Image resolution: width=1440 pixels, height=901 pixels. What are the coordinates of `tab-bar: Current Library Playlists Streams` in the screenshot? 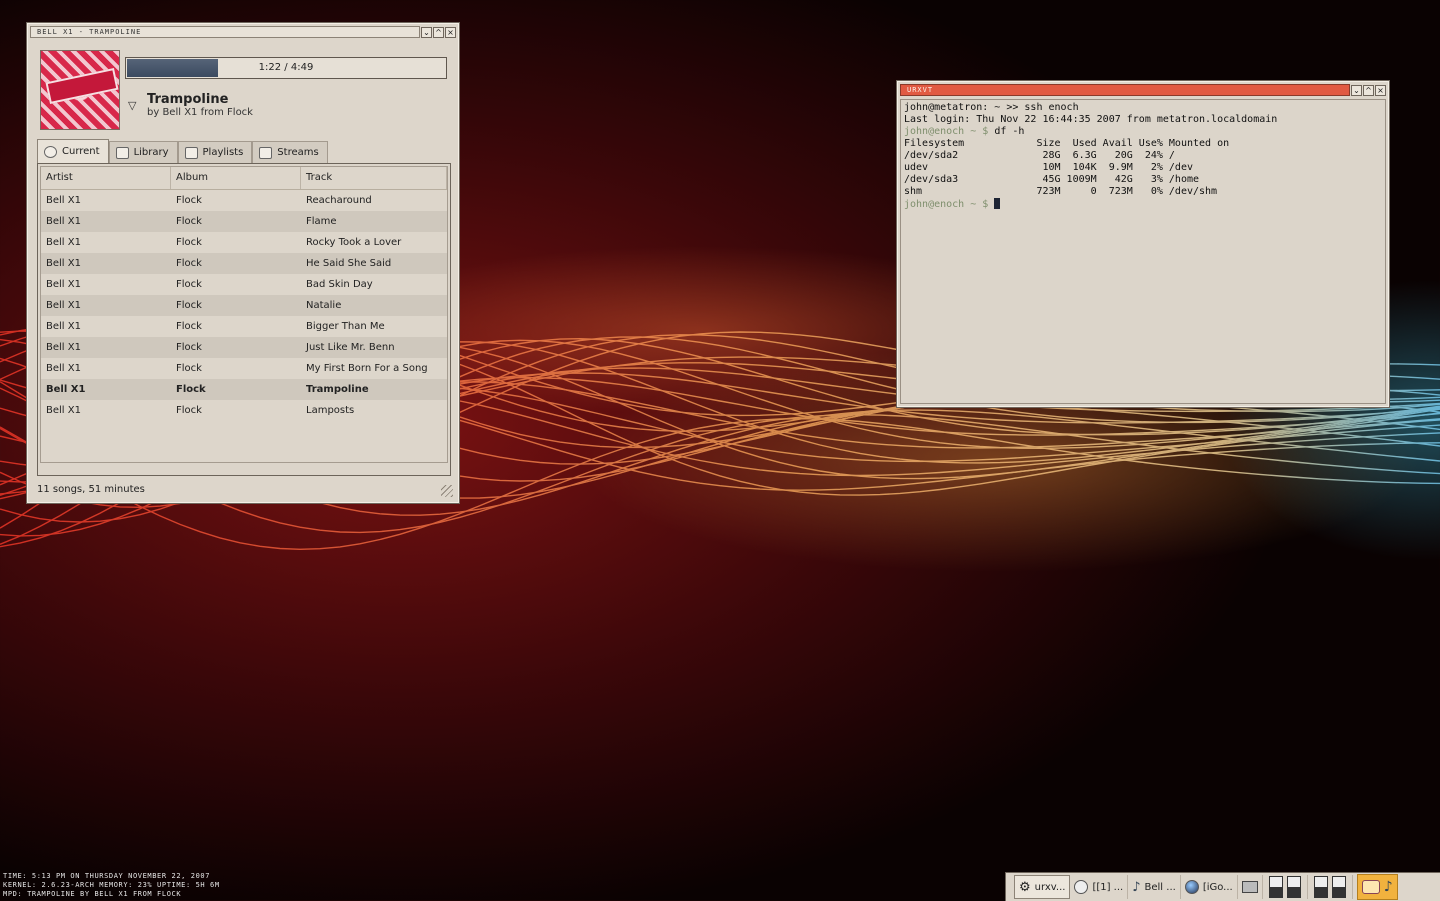 It's located at (182, 151).